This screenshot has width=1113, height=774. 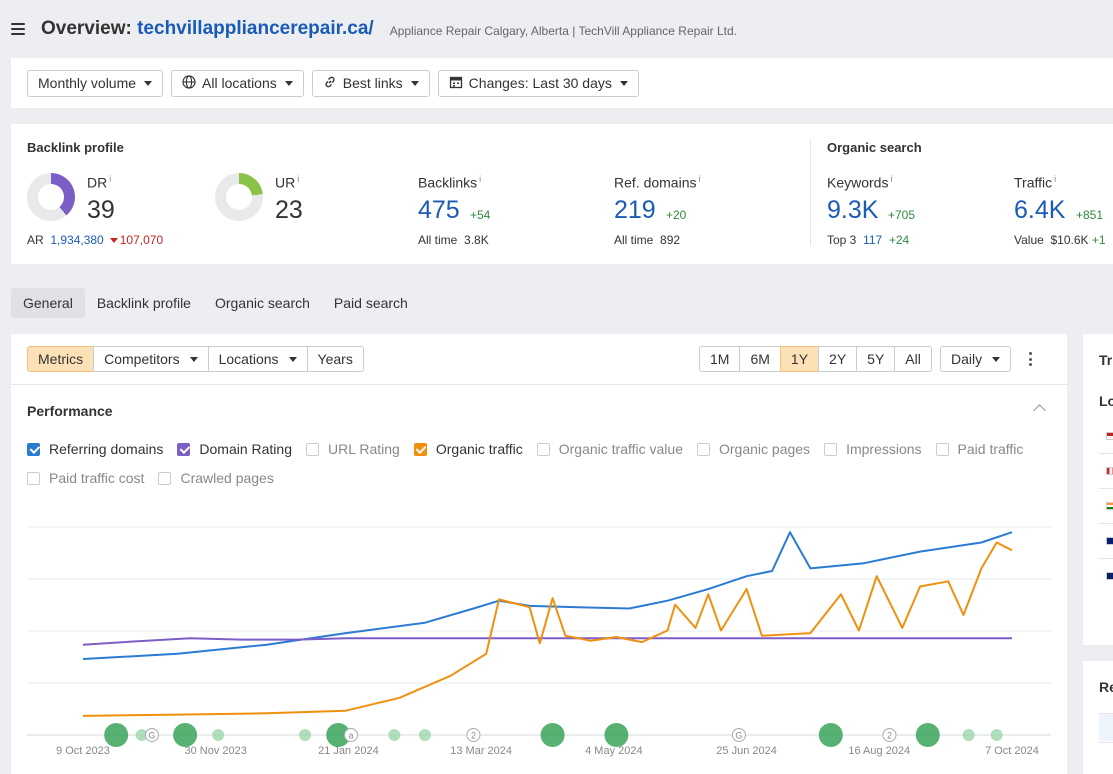 I want to click on ref-domains-label: Ref. domains i, so click(x=657, y=182).